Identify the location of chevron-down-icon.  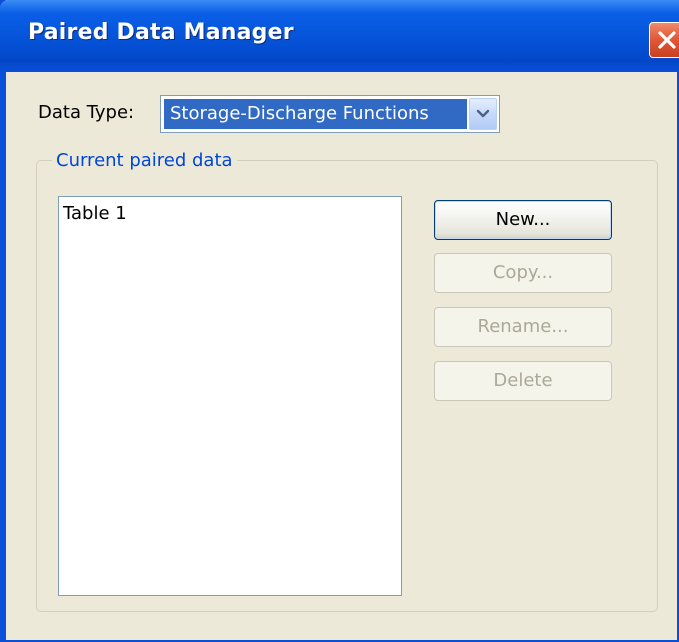
(483, 113).